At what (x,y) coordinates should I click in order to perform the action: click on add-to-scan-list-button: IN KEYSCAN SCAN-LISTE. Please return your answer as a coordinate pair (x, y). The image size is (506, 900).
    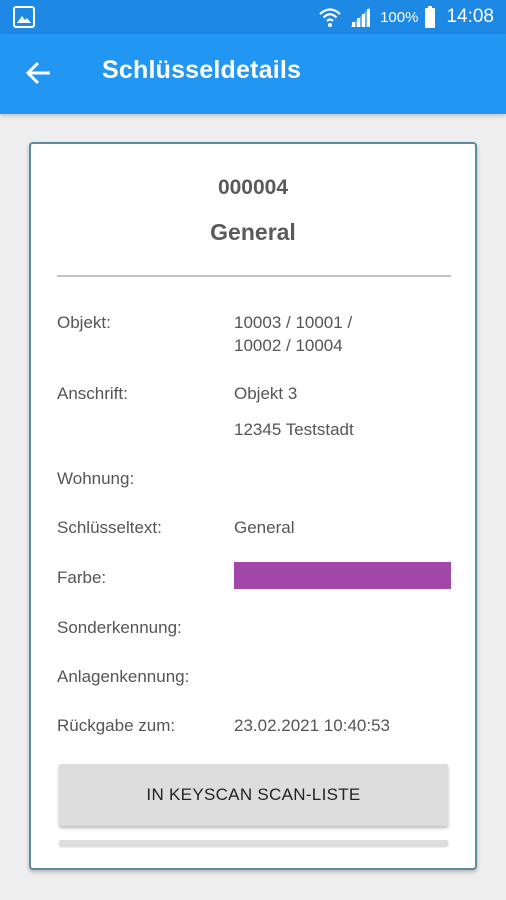
    Looking at the image, I should click on (253, 795).